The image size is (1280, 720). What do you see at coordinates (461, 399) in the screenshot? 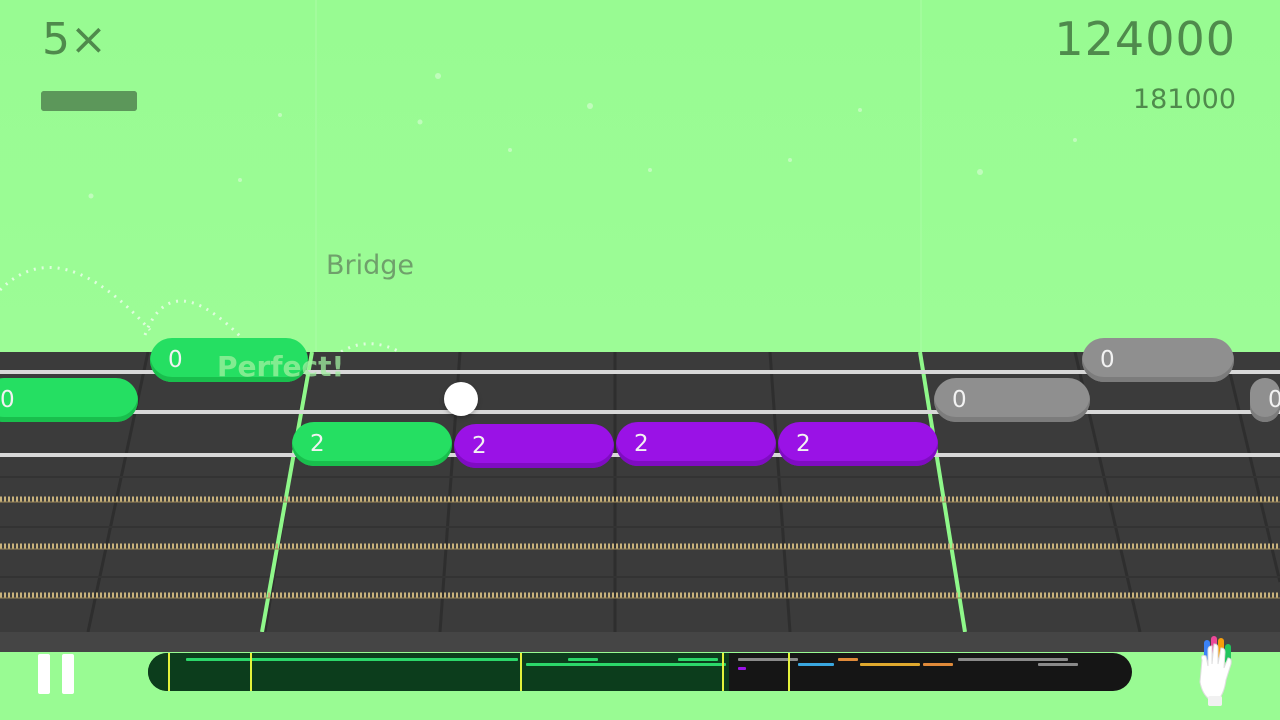
I see `bouncing-ball` at bounding box center [461, 399].